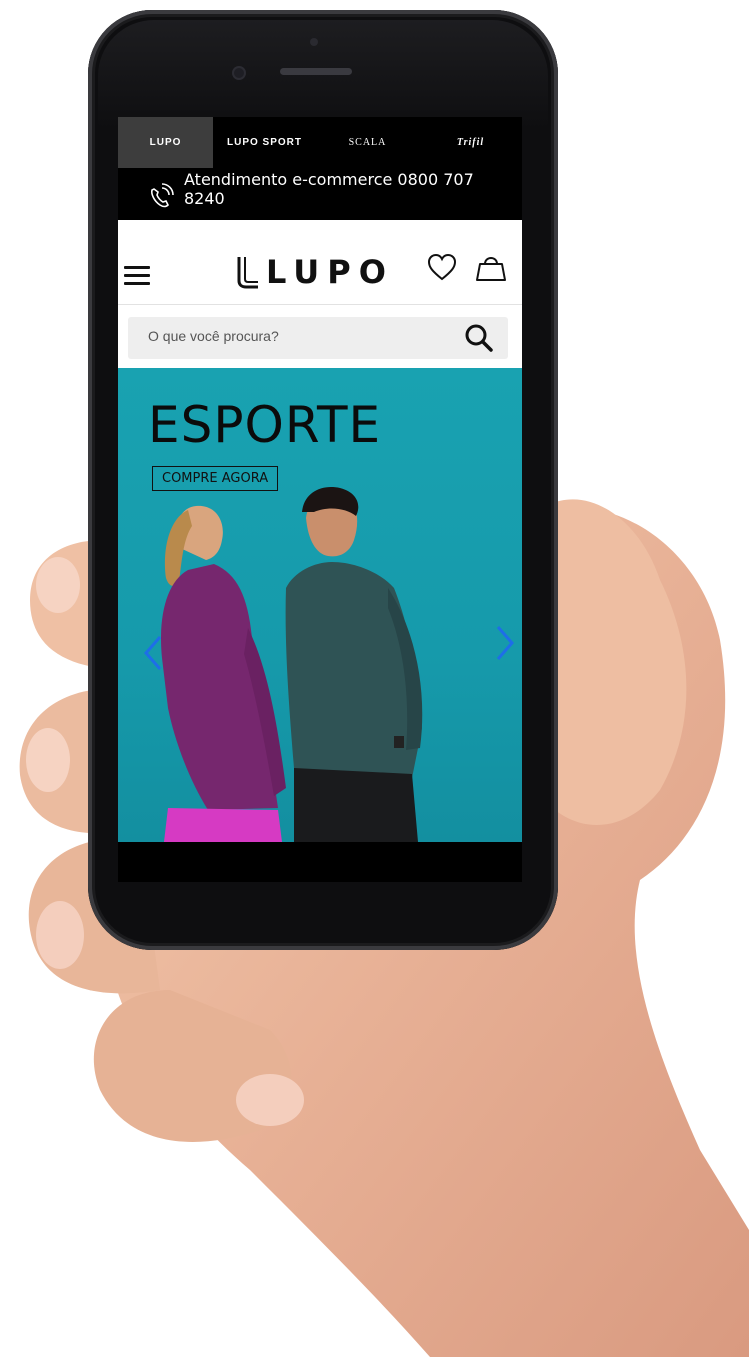  Describe the element at coordinates (491, 267) in the screenshot. I see `shopping-bag-icon` at that location.